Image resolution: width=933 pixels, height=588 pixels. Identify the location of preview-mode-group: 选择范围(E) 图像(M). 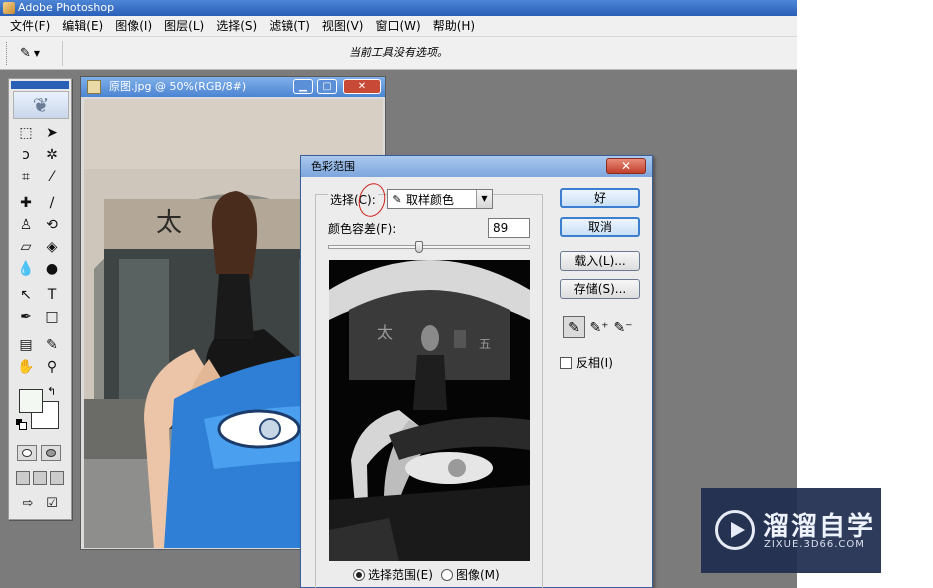
(426, 574).